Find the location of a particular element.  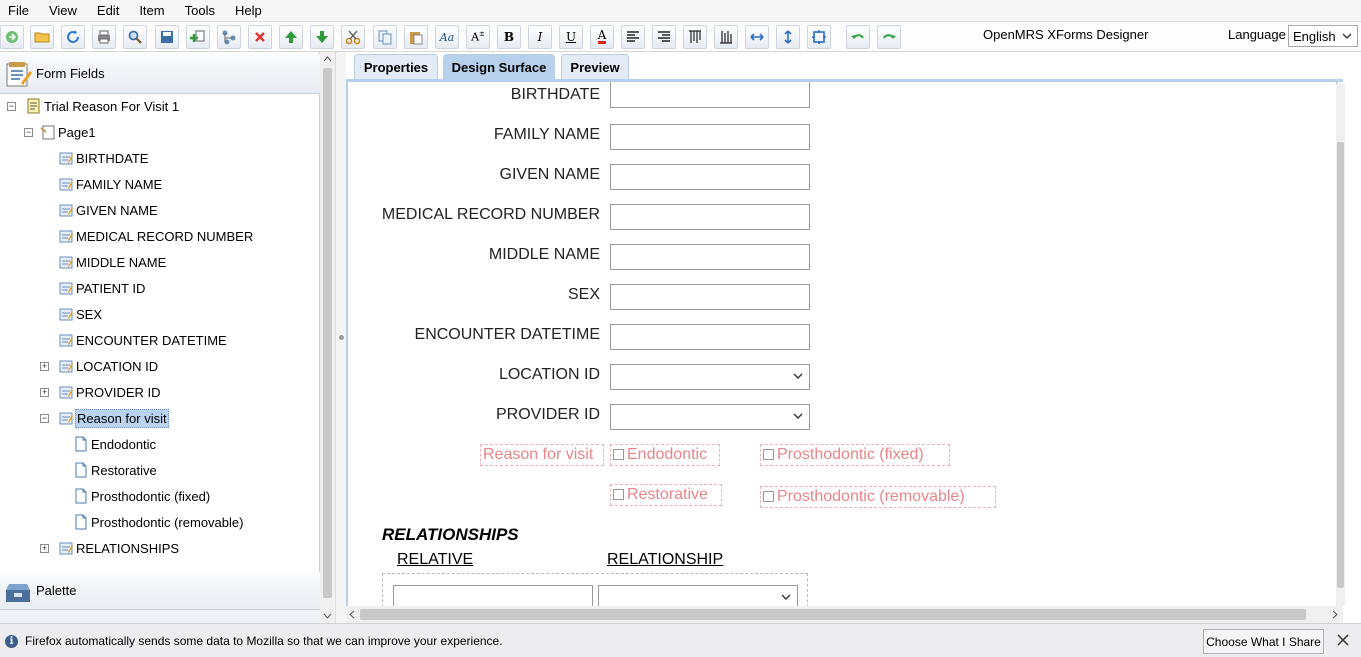

same-size-button is located at coordinates (819, 37).